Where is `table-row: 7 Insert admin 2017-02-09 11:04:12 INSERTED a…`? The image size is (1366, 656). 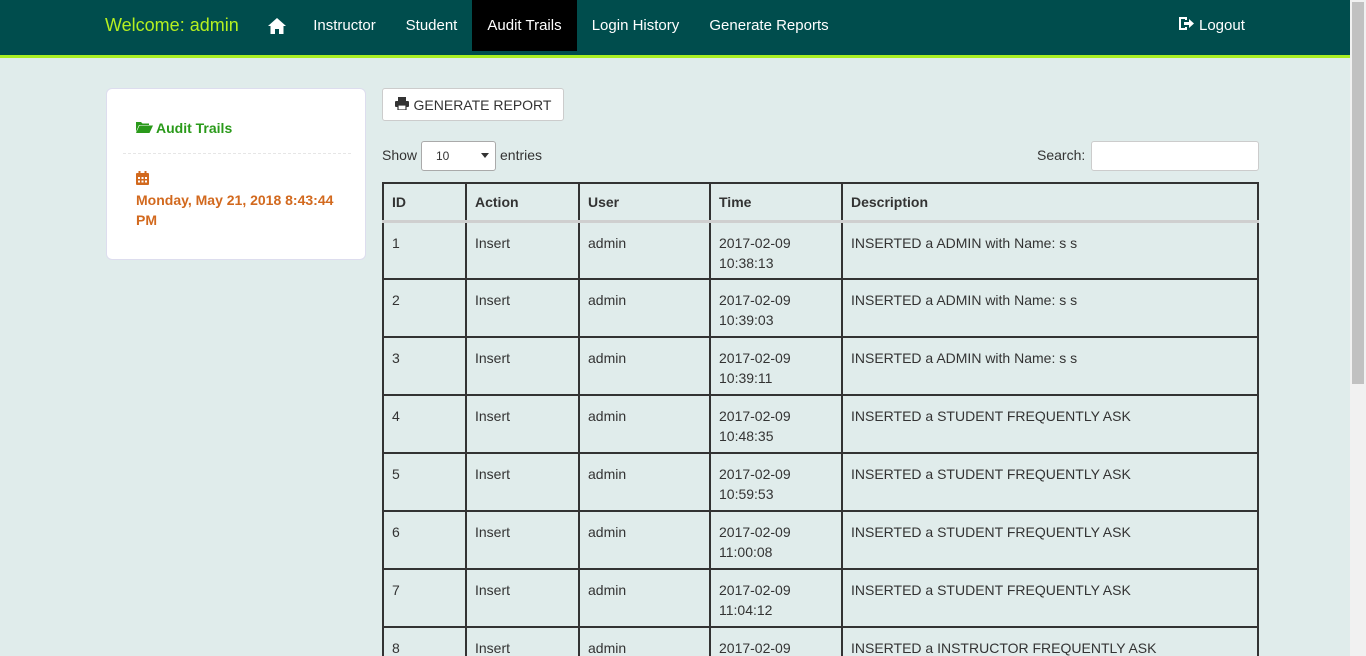
table-row: 7 Insert admin 2017-02-09 11:04:12 INSERTED a… is located at coordinates (820, 598).